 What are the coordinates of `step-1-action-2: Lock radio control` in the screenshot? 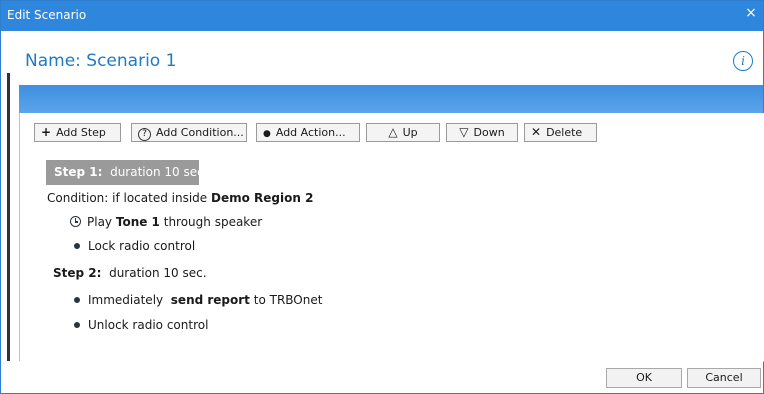 It's located at (134, 246).